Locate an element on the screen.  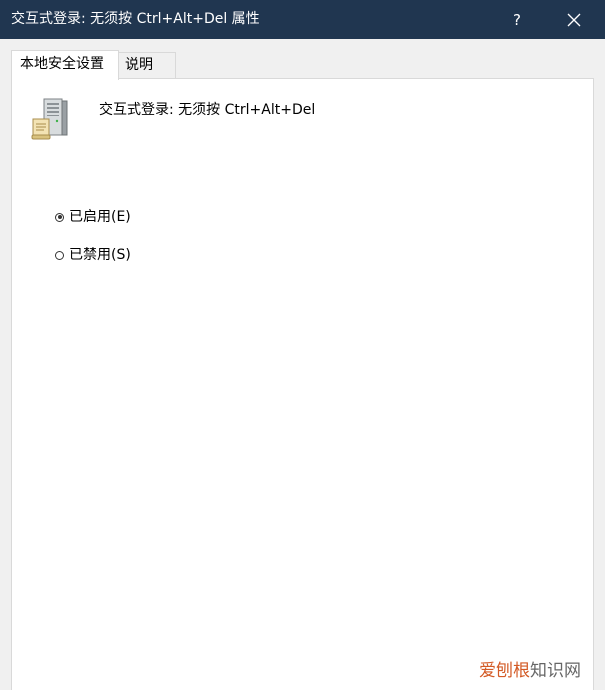
close-button is located at coordinates (574, 19).